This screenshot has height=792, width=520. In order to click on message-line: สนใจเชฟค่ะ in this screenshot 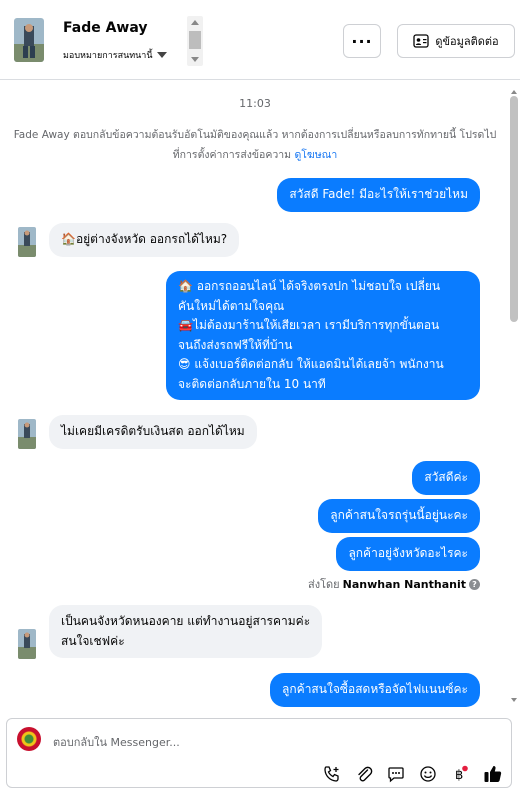, I will do `click(93, 640)`.